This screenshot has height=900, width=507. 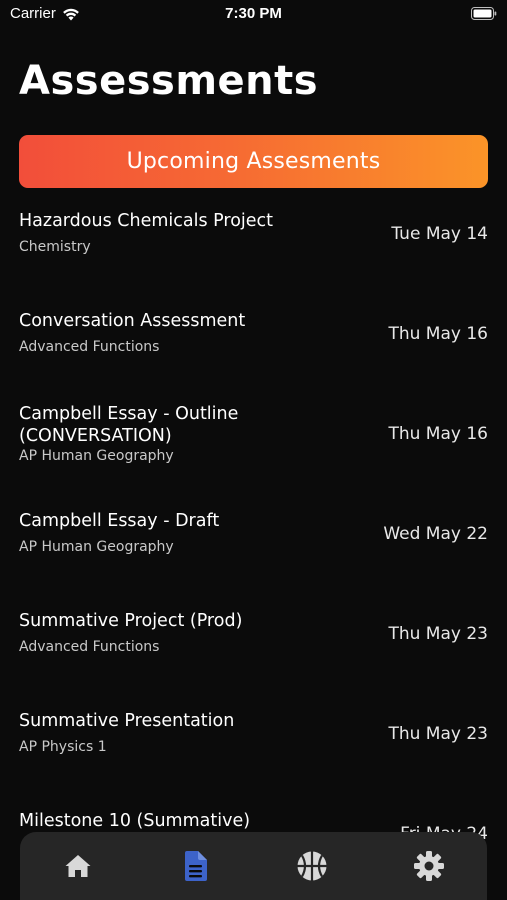 I want to click on tab-sports, so click(x=312, y=866).